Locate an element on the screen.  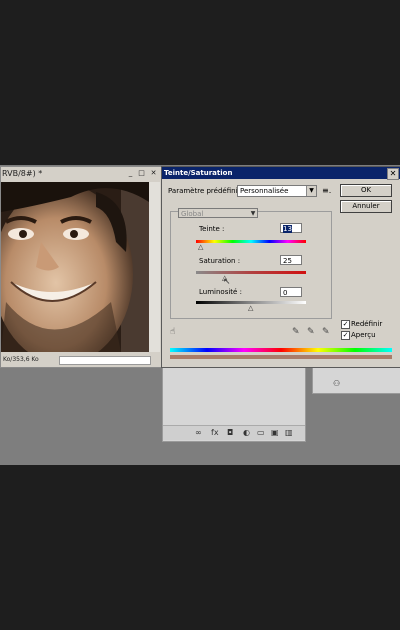
output-color-bar is located at coordinates (281, 357).